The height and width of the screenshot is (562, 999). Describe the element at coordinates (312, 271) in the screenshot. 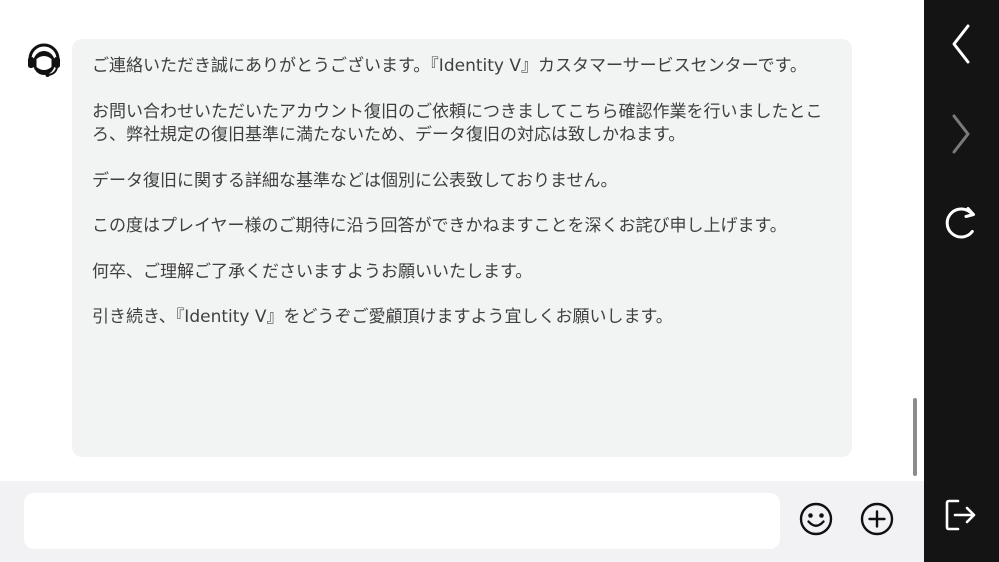

I see `message-paragraph: 何卒、ご理解ご了承くださいますようお願いいたします。` at that location.